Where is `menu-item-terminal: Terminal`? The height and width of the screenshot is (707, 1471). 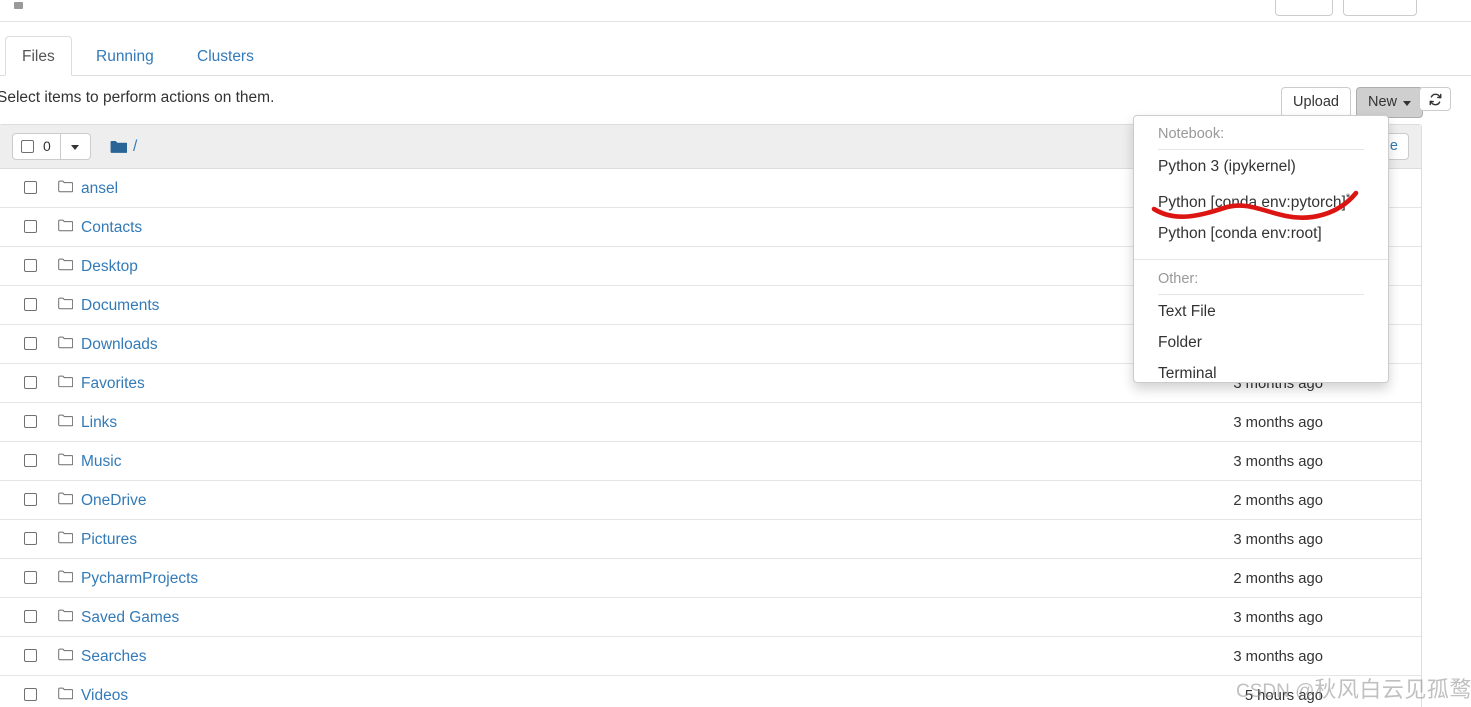 menu-item-terminal: Terminal is located at coordinates (1261, 370).